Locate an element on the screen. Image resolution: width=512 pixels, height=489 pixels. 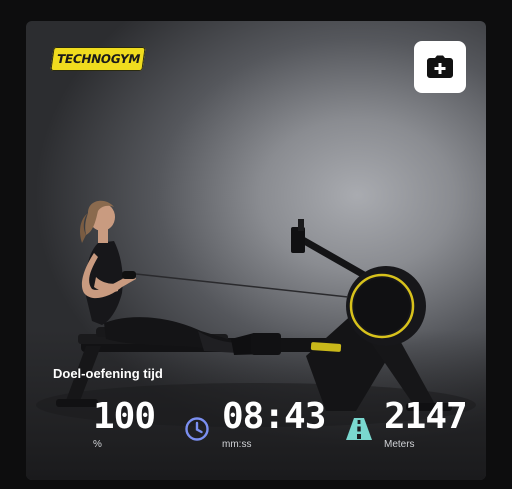
technogym-logo: TECHNOGYM is located at coordinates (98, 59).